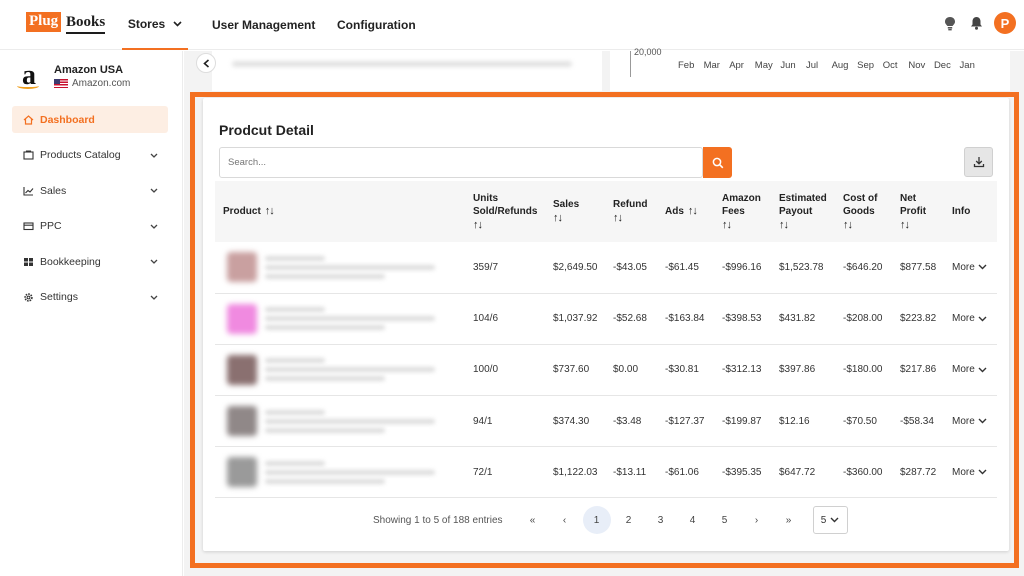  I want to click on column-header-estimated-payout: Estimated Payout ↑↓, so click(803, 211).